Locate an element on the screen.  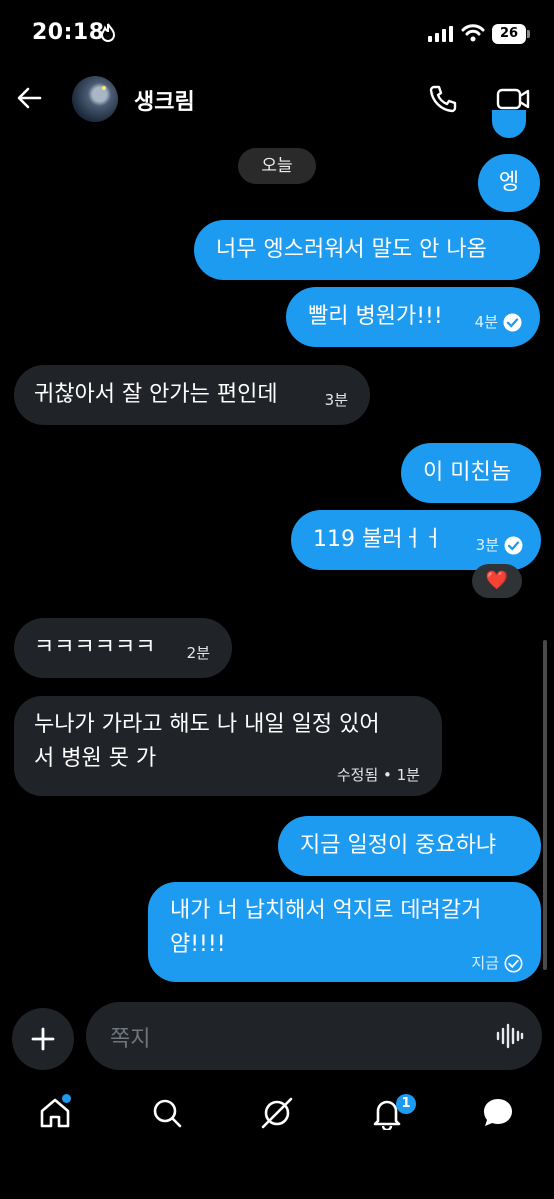
message-time: 수정됨 • 1분 is located at coordinates (378, 775).